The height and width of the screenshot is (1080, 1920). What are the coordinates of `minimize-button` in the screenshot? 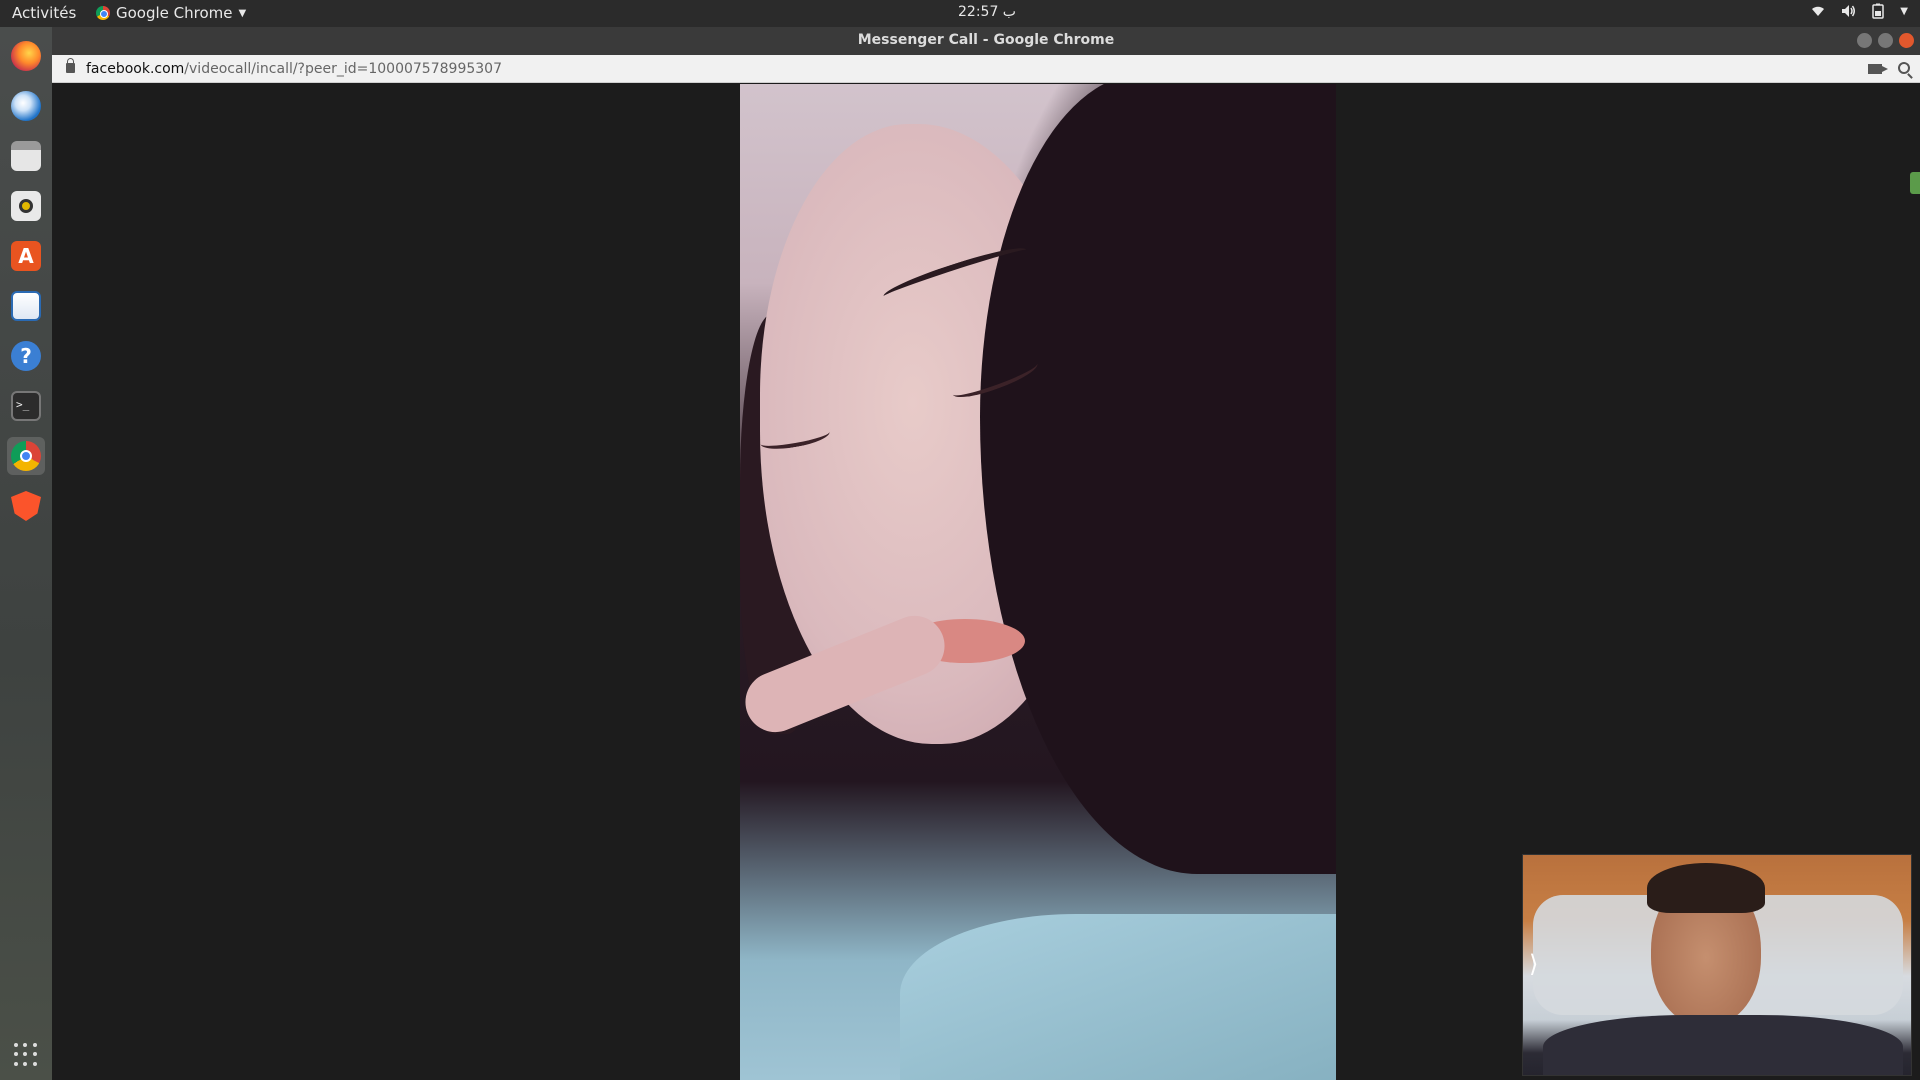 It's located at (1864, 40).